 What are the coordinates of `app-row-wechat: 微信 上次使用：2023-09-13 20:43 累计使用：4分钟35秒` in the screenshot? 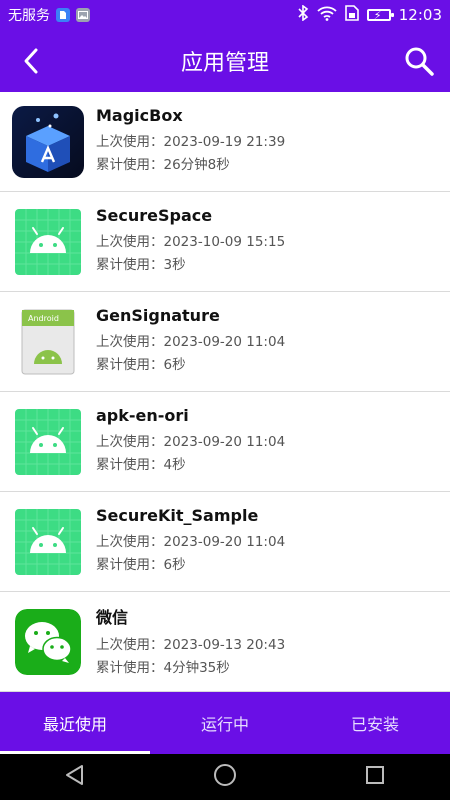 It's located at (225, 642).